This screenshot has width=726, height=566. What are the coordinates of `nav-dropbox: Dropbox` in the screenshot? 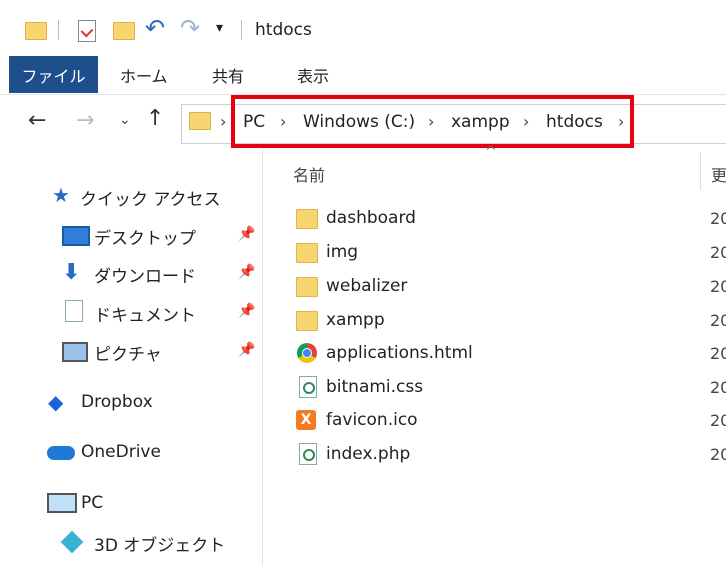 It's located at (117, 402).